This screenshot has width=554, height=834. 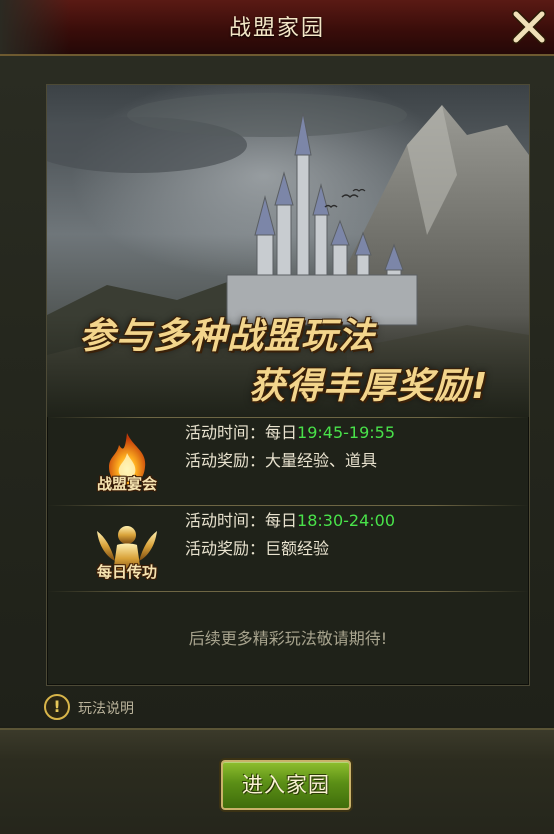 I want to click on activity-time-row: 活动时间：每日18:30-24:00, so click(x=290, y=519).